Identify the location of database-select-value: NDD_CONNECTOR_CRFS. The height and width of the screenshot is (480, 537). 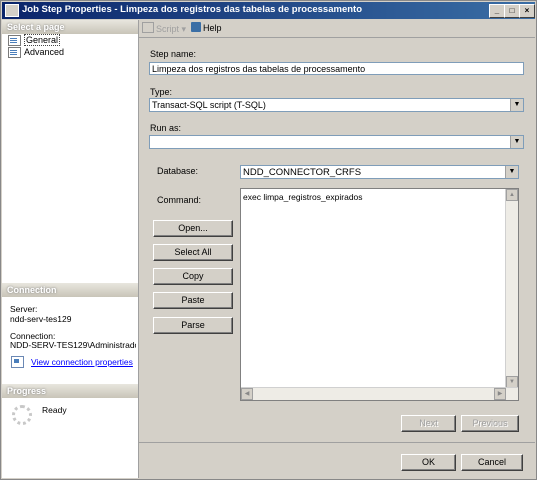
(302, 172).